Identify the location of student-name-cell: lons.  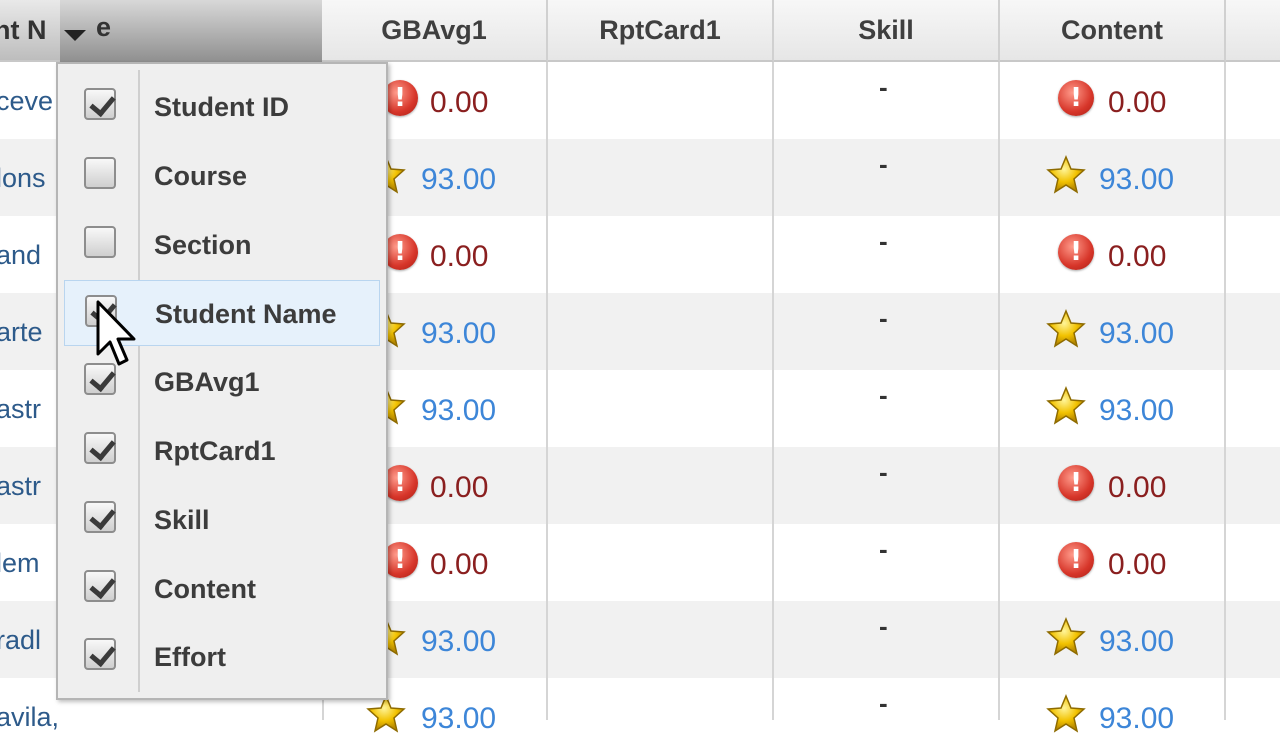
(30, 177).